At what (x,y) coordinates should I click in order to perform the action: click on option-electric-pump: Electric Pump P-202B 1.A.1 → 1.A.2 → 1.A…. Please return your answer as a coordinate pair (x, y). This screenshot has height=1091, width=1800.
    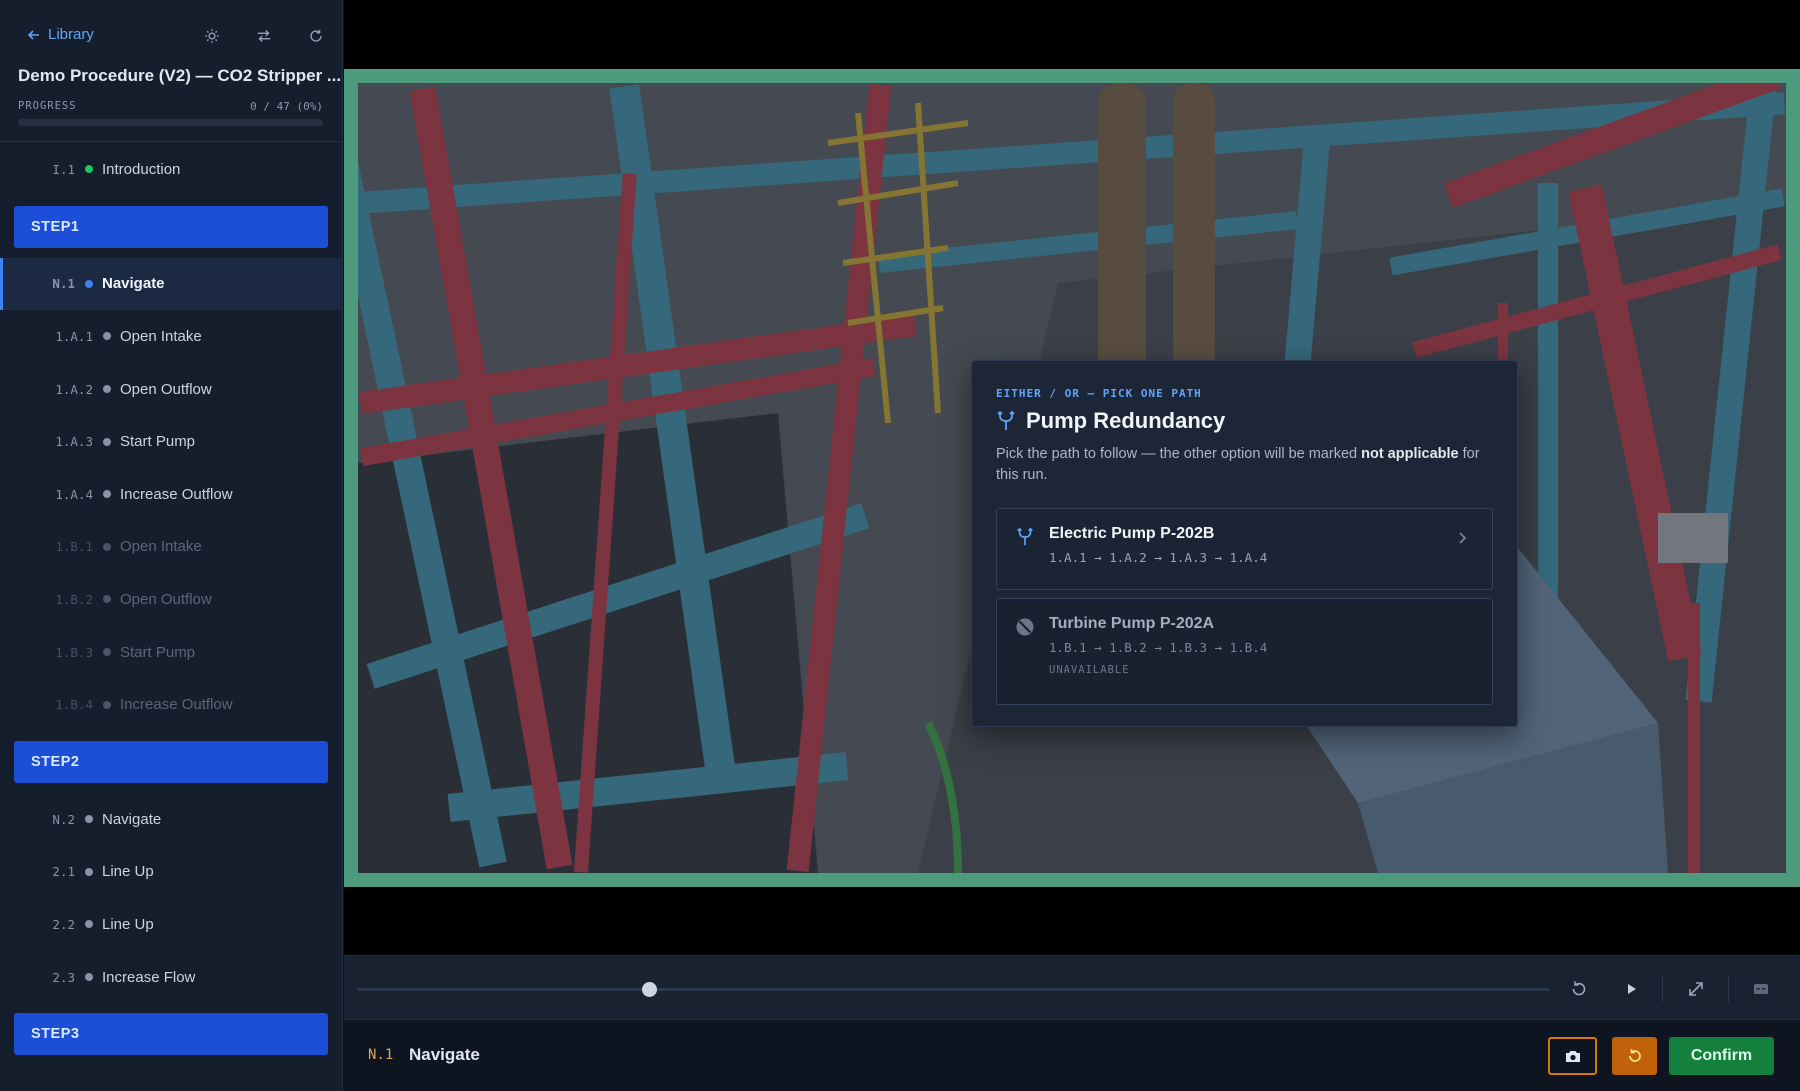
    Looking at the image, I should click on (1244, 549).